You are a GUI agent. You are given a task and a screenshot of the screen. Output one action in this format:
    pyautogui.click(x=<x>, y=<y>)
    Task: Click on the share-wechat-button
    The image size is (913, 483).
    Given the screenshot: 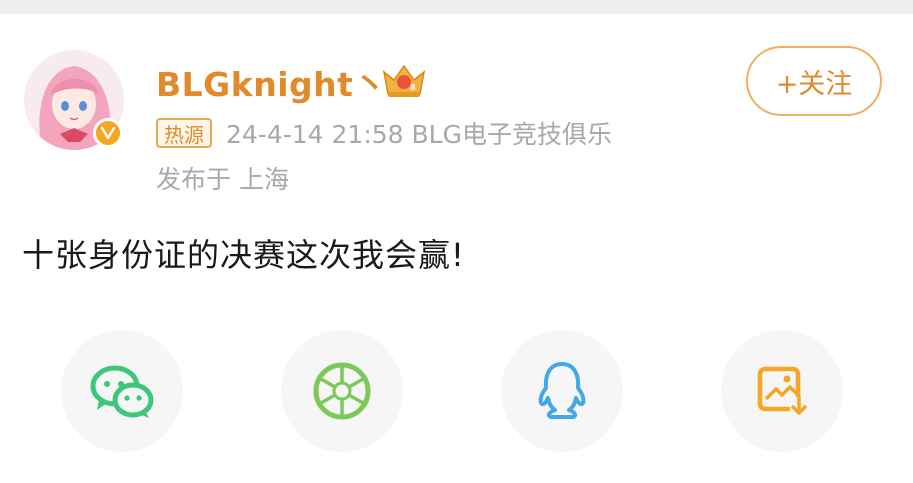 What is the action you would take?
    pyautogui.click(x=122, y=391)
    